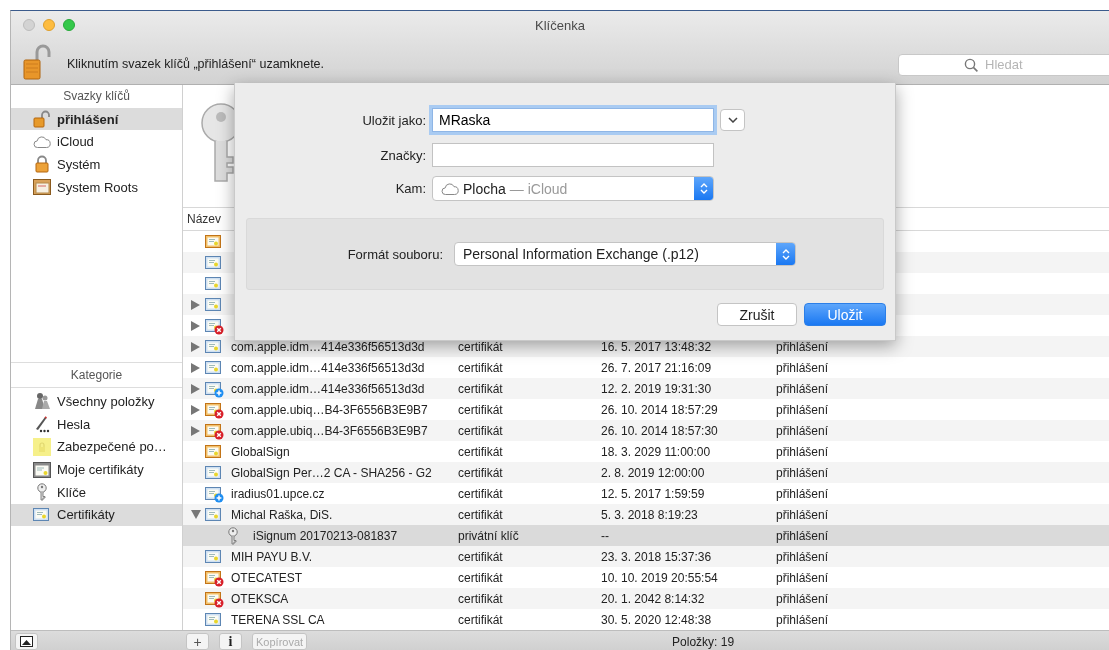 The width and height of the screenshot is (1109, 650). Describe the element at coordinates (394, 254) in the screenshot. I see `field-label: Formát souboru:` at that location.